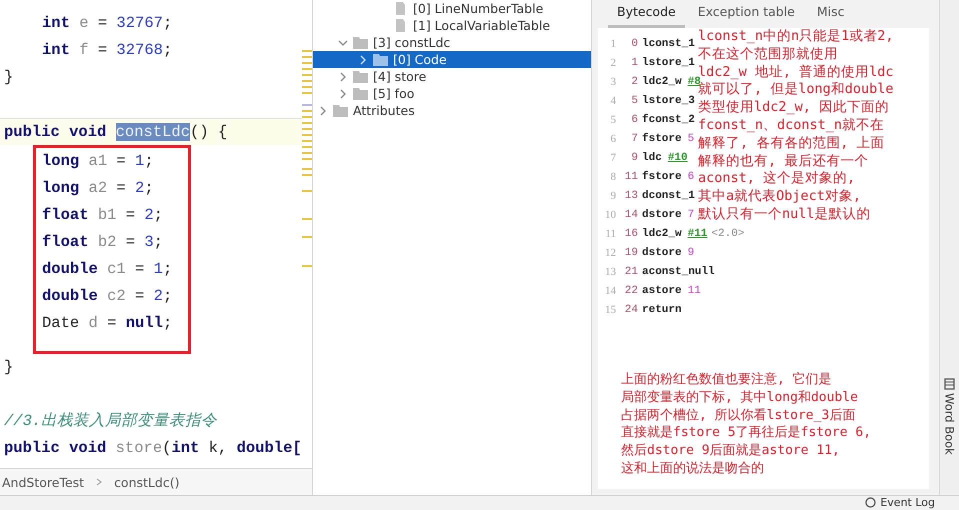  Describe the element at coordinates (662, 310) in the screenshot. I see `opcode: return` at that location.